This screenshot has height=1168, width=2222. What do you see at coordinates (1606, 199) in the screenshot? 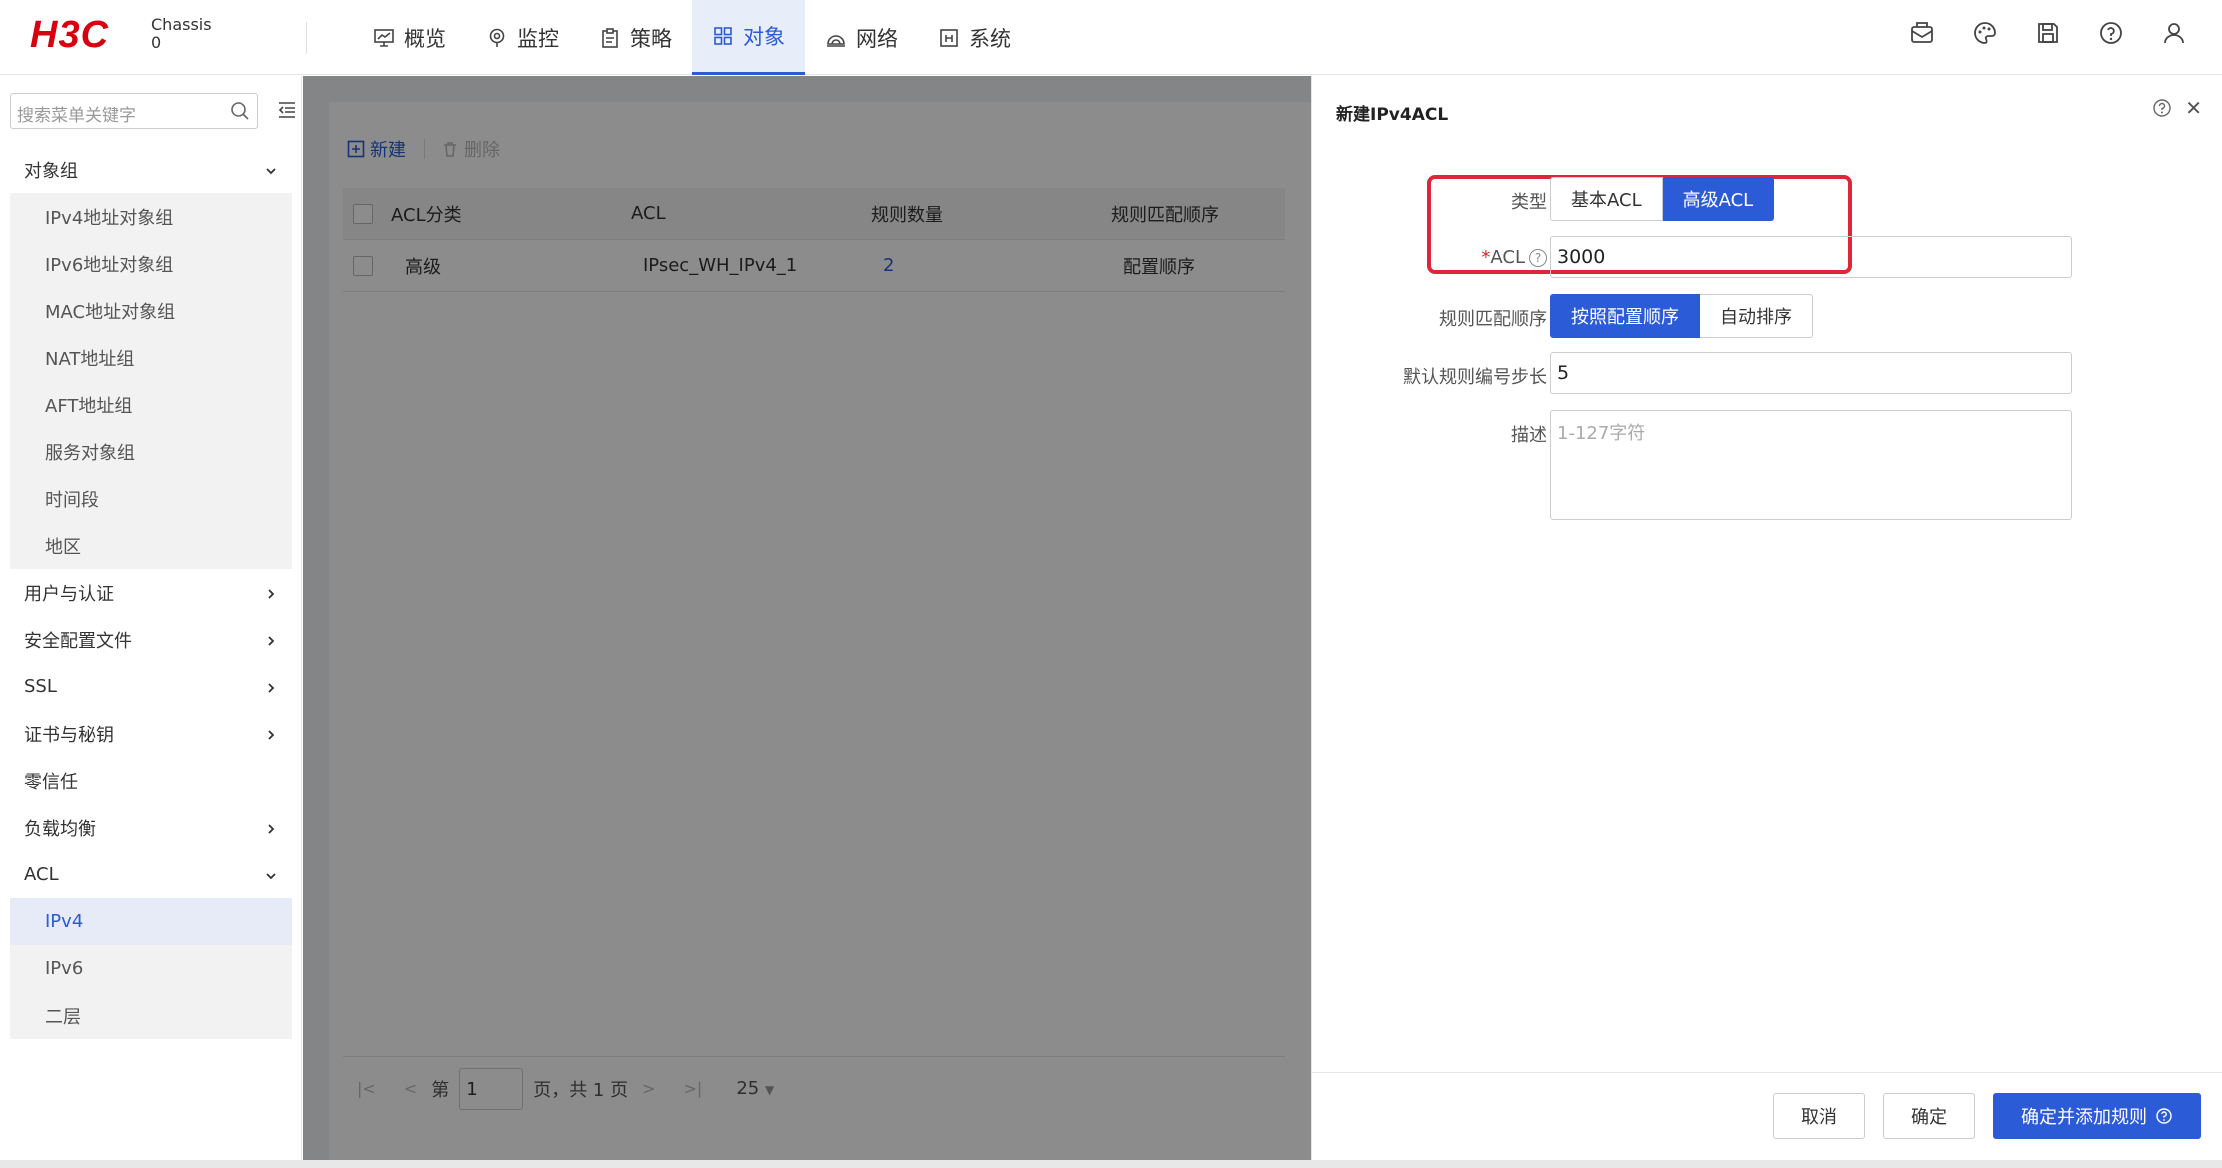
I see `type-basic-acl-option: 基本ACL` at bounding box center [1606, 199].